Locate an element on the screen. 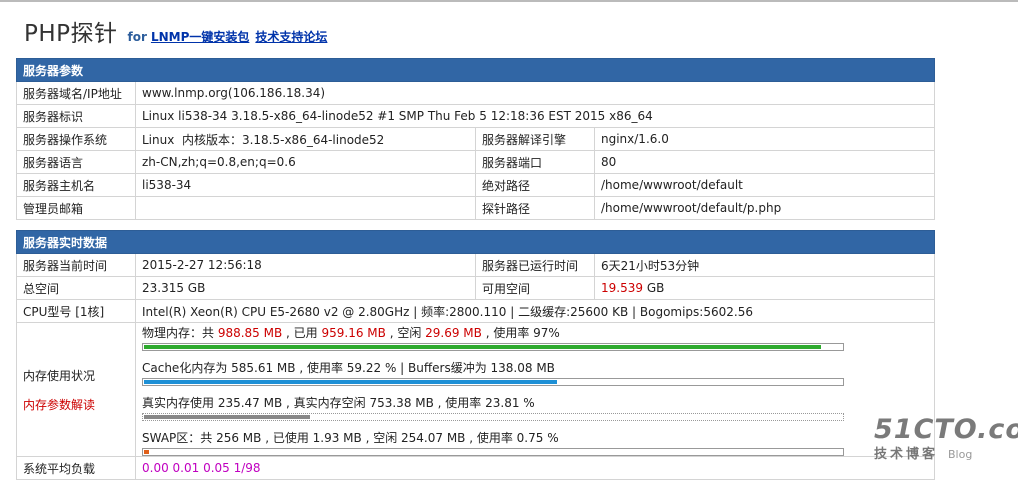 The height and width of the screenshot is (487, 1018). swap-bar-fill is located at coordinates (146, 452).